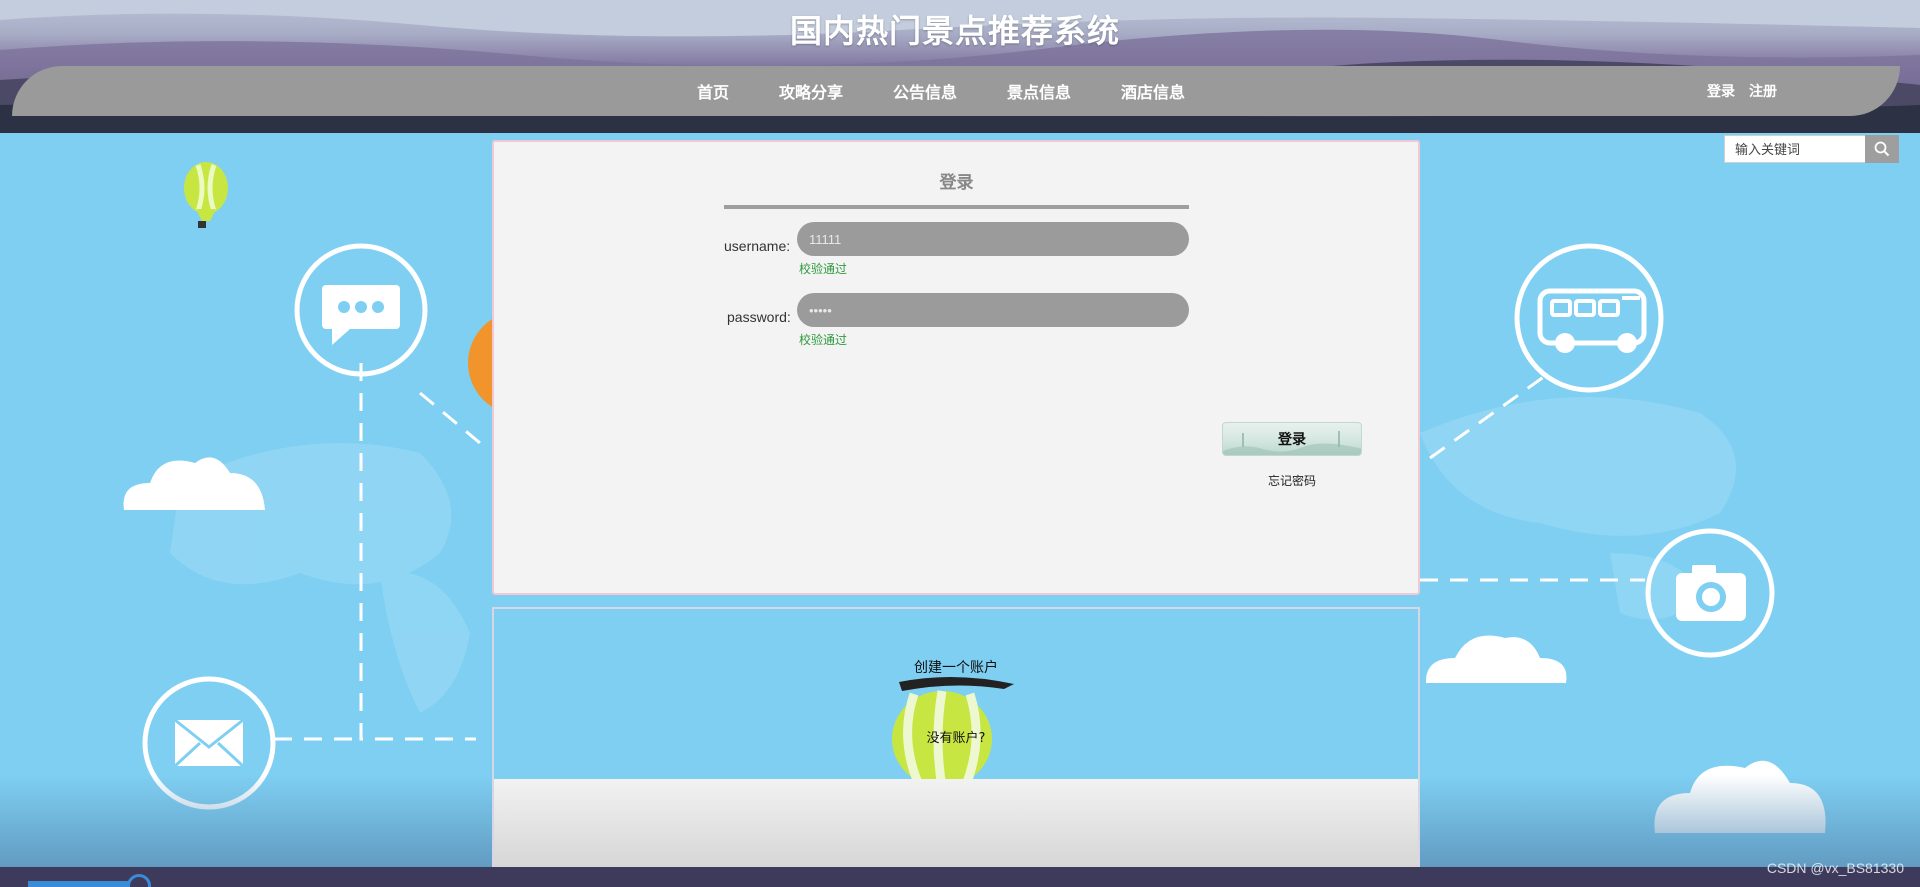 This screenshot has width=1920, height=887. Describe the element at coordinates (713, 91) in the screenshot. I see `nav-item-home: 首页` at that location.